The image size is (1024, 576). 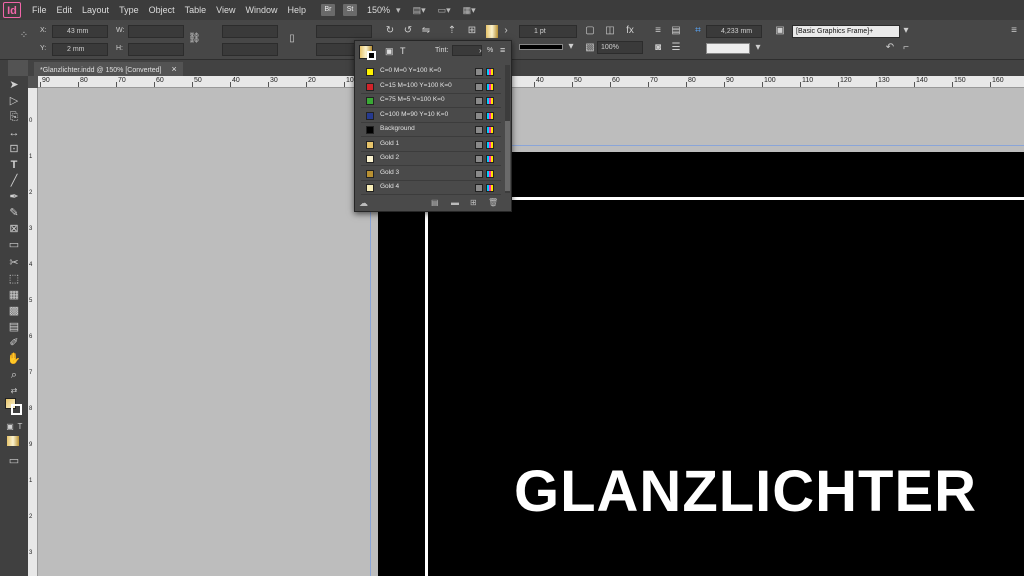 I want to click on menu-table: Table, so click(x=196, y=10).